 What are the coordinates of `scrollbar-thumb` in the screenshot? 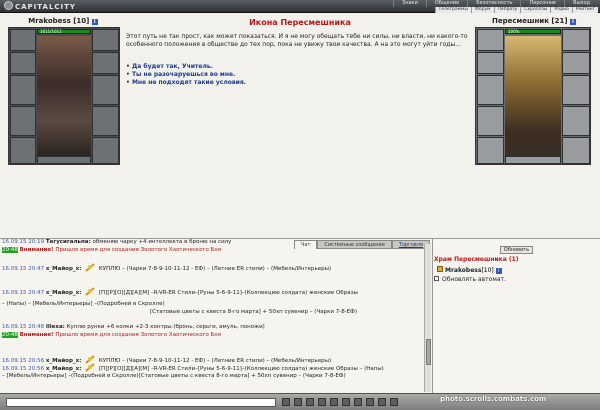 It's located at (428, 352).